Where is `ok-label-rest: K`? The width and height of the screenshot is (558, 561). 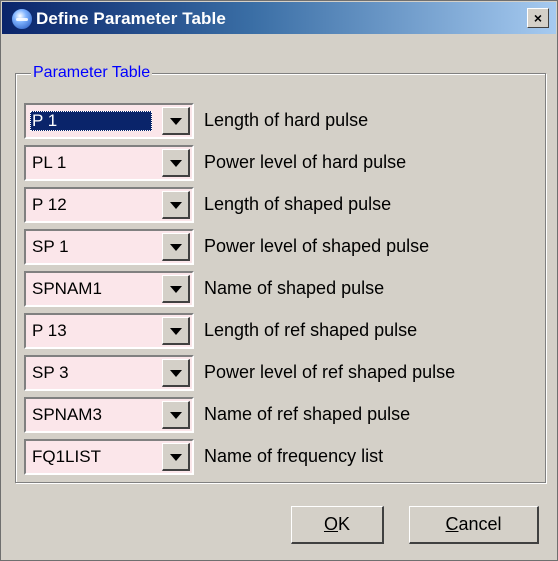 ok-label-rest: K is located at coordinates (344, 524).